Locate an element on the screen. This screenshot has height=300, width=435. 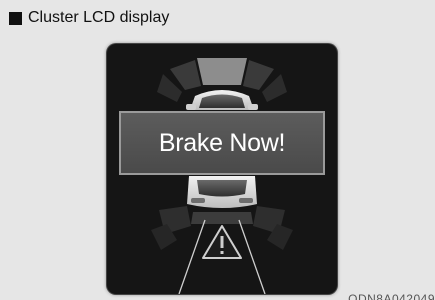
figure-code: ODN8A042049 is located at coordinates (391, 296).